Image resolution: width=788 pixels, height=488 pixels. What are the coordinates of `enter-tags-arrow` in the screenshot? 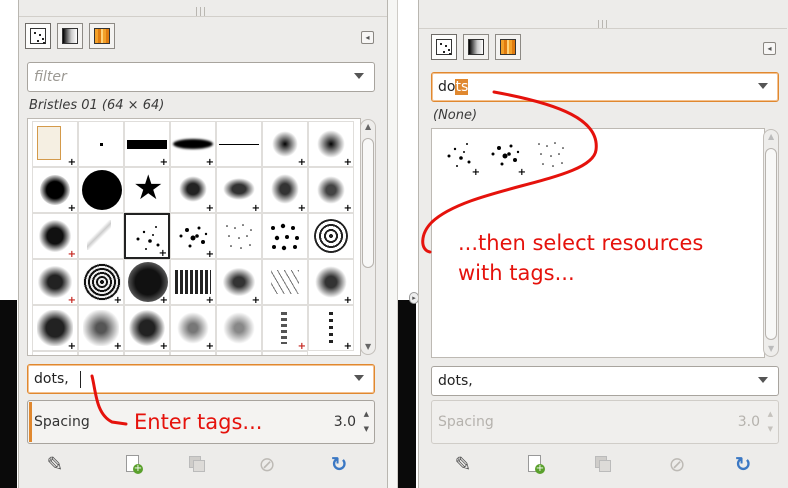 It's located at (109, 400).